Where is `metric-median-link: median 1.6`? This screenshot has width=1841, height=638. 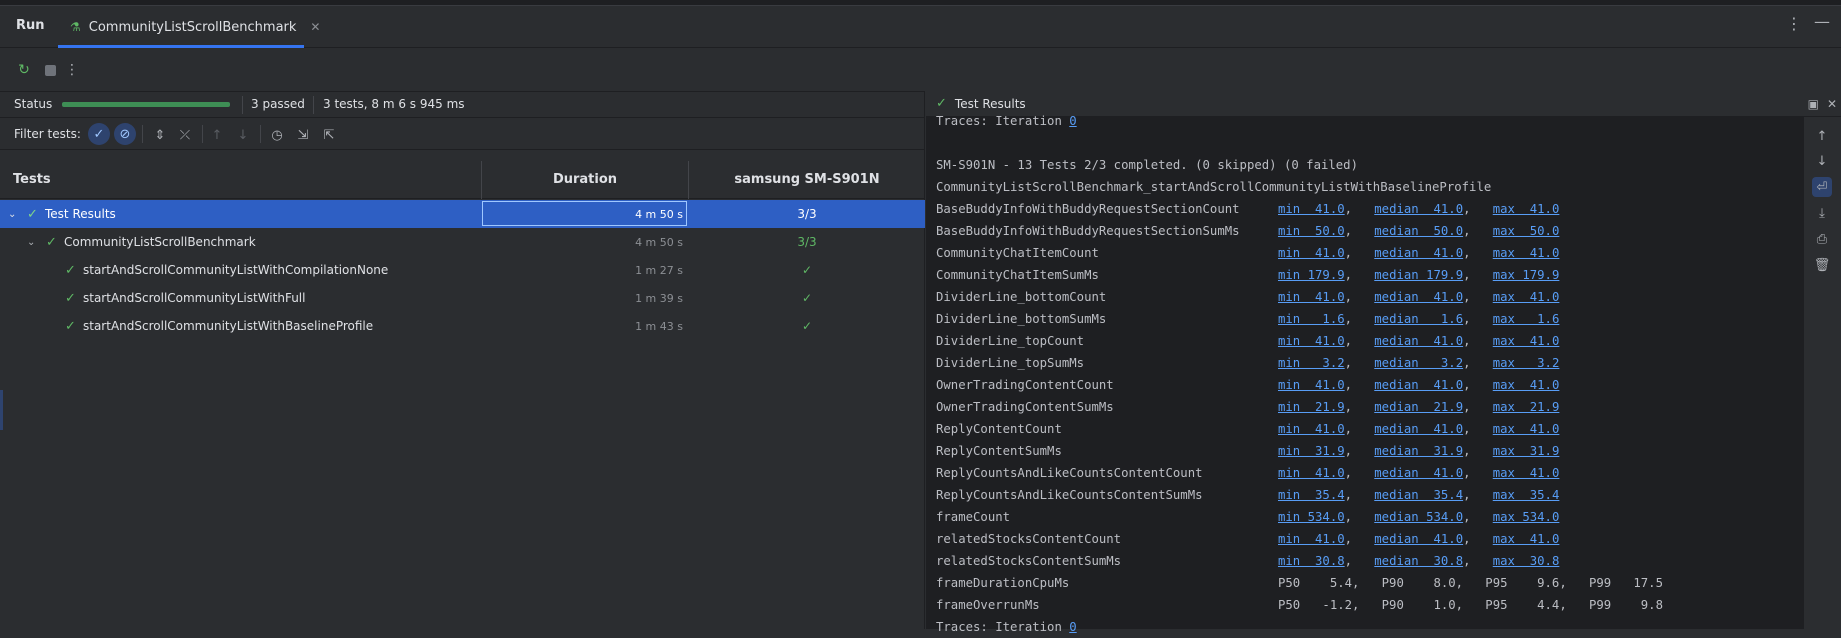
metric-median-link: median 1.6 is located at coordinates (1418, 319).